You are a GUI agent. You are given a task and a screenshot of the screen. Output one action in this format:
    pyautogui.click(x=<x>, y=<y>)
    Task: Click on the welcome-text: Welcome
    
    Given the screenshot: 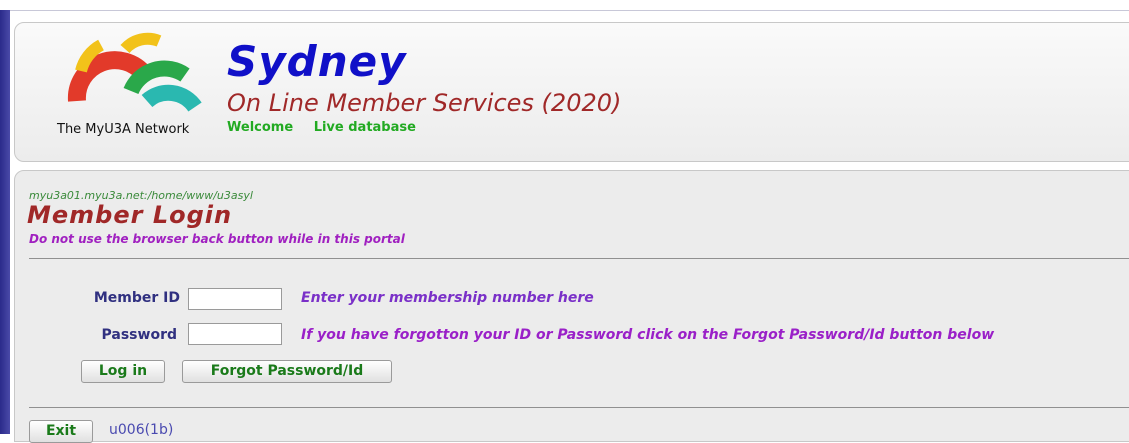 What is the action you would take?
    pyautogui.click(x=260, y=127)
    